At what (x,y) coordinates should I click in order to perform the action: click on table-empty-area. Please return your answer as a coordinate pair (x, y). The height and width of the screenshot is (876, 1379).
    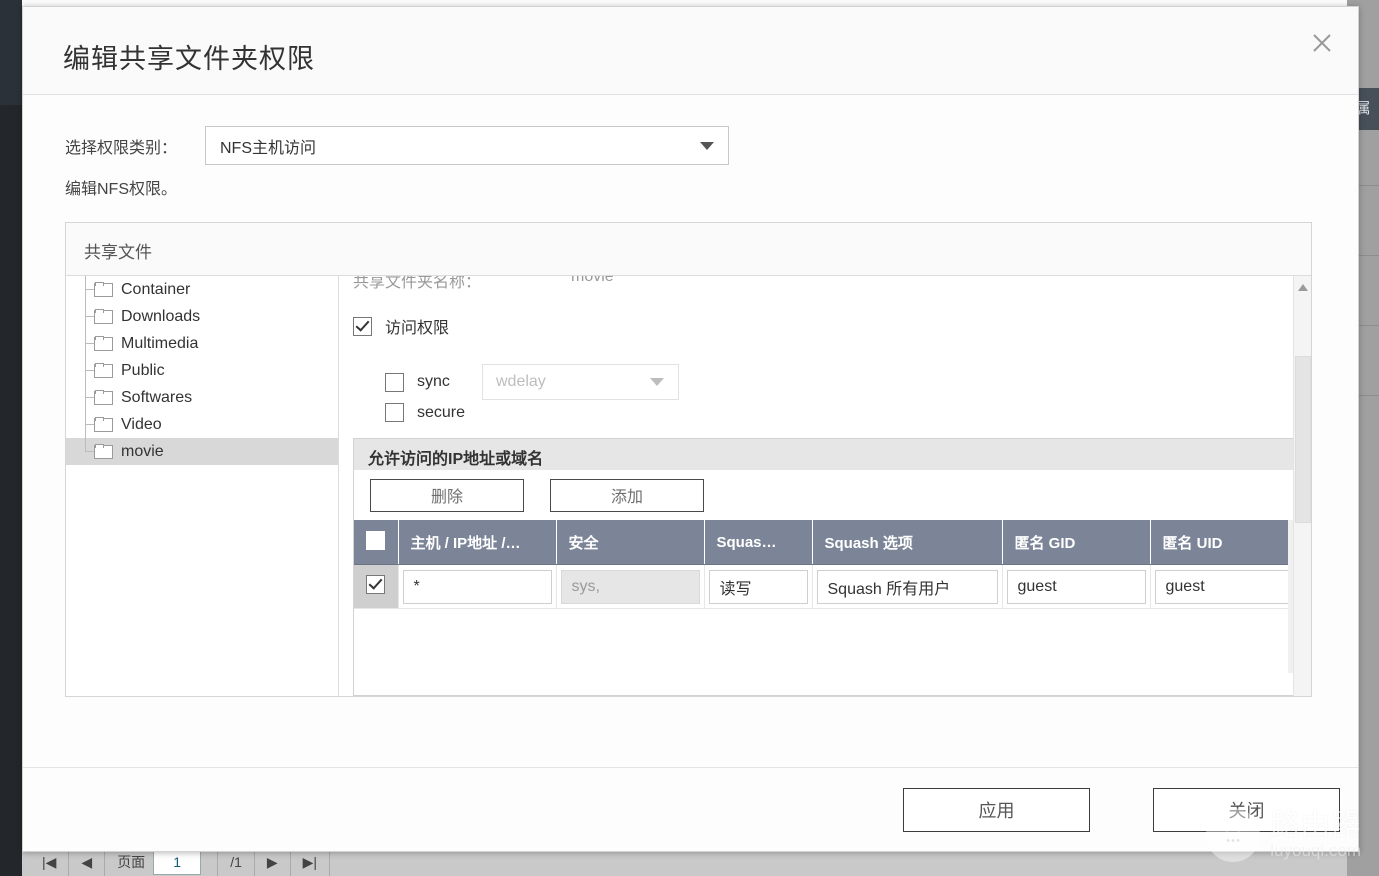
    Looking at the image, I should click on (825, 640).